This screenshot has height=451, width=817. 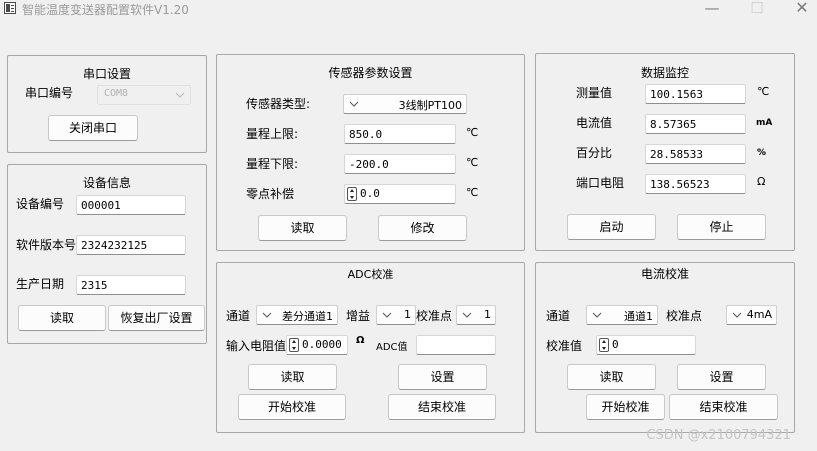 What do you see at coordinates (684, 316) in the screenshot?
I see `current-point-label: 校准点` at bounding box center [684, 316].